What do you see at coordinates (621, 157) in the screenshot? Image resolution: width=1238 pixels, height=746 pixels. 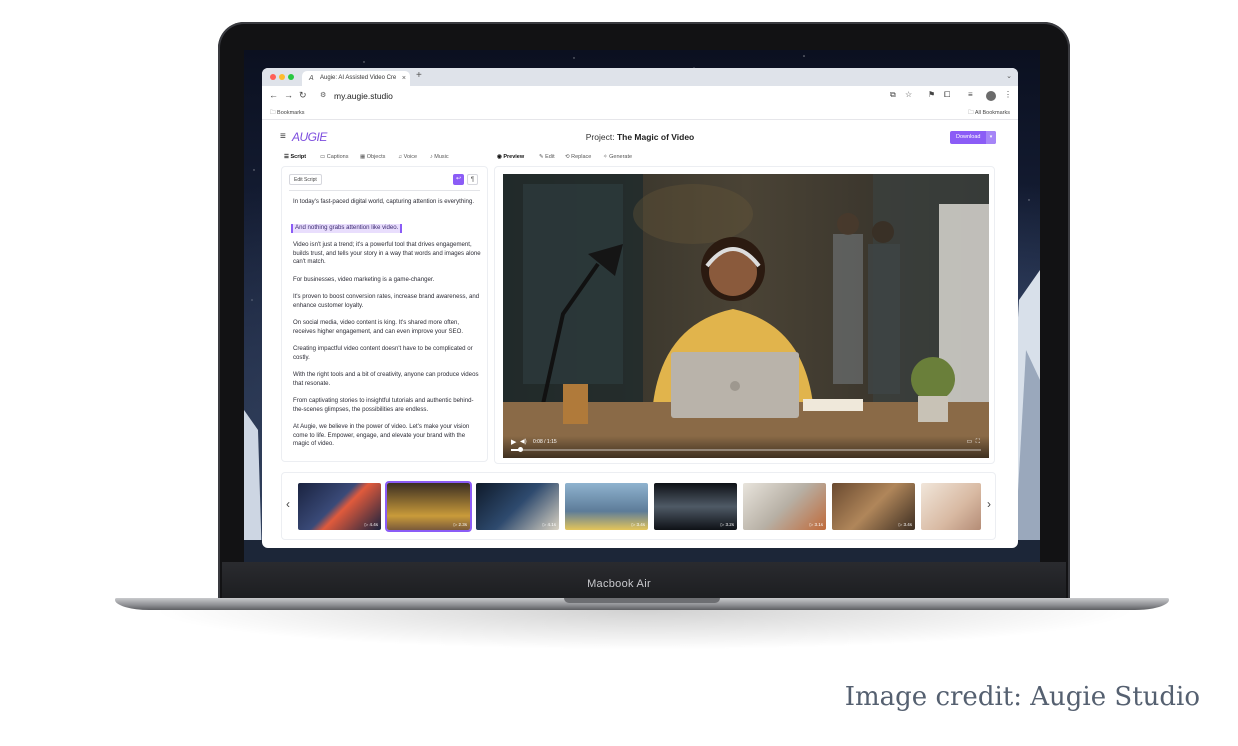 I see `tab-generate-label: Generate` at bounding box center [621, 157].